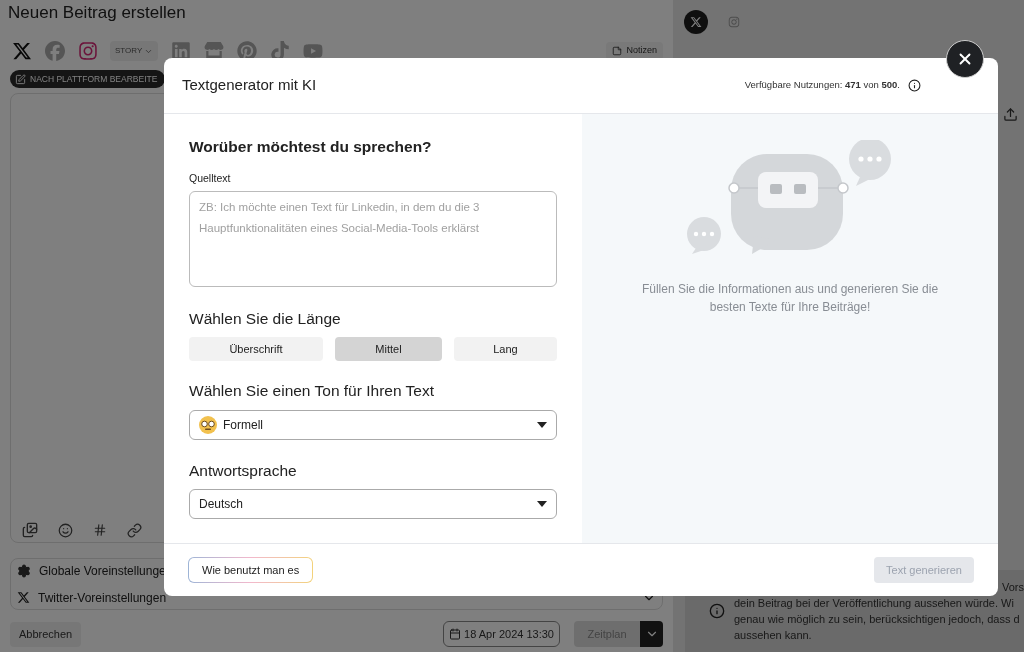 The width and height of the screenshot is (1024, 652). What do you see at coordinates (617, 51) in the screenshot?
I see `note-icon` at bounding box center [617, 51].